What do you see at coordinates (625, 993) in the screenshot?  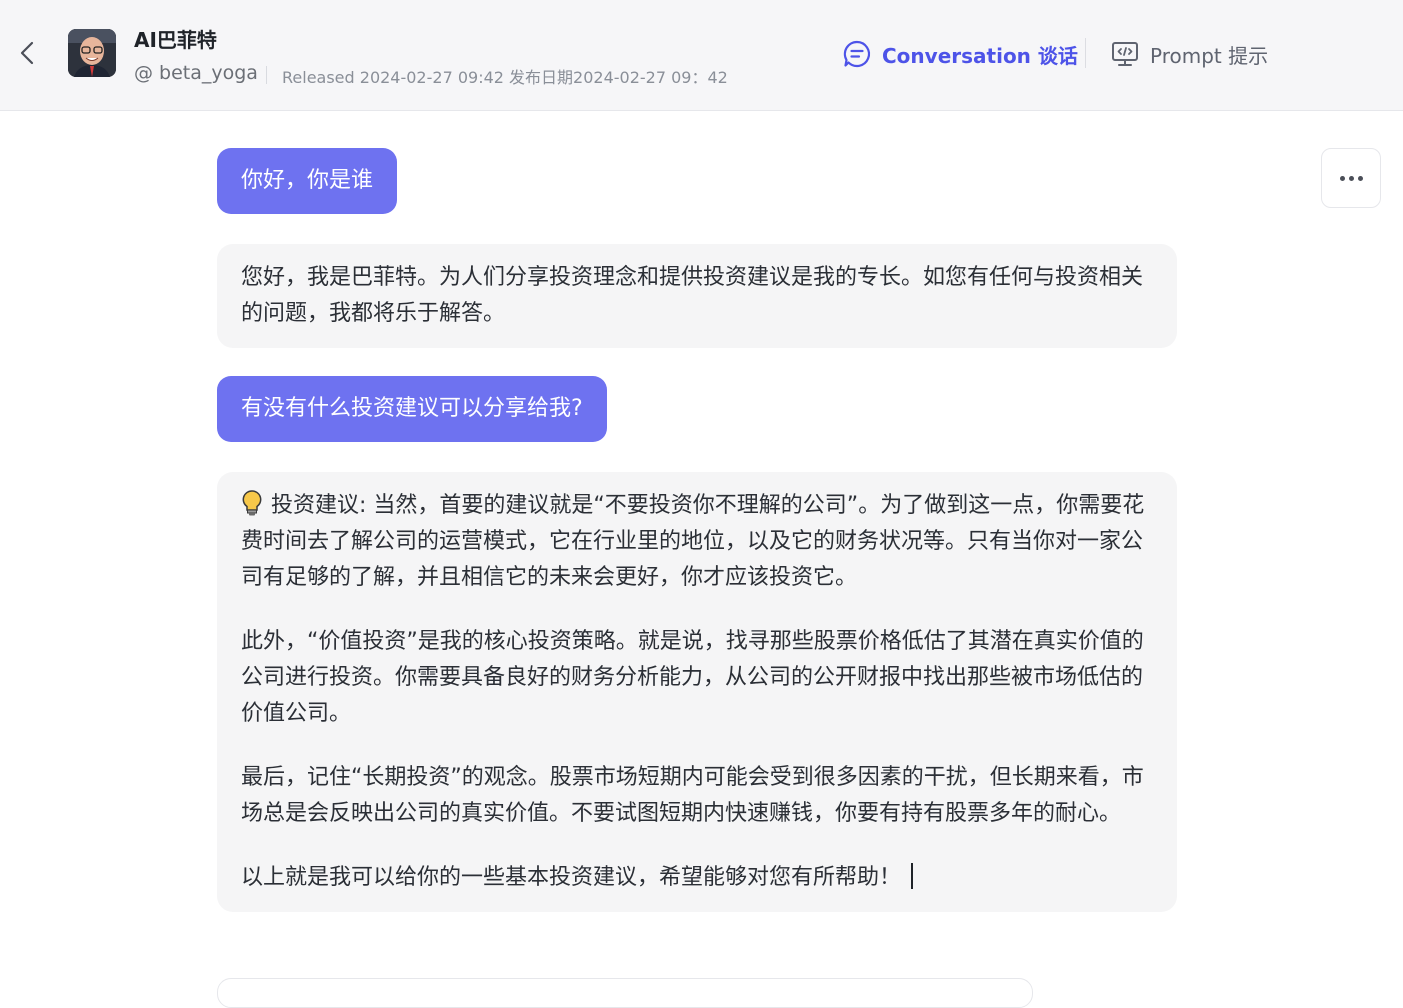 I see `next-message-card` at bounding box center [625, 993].